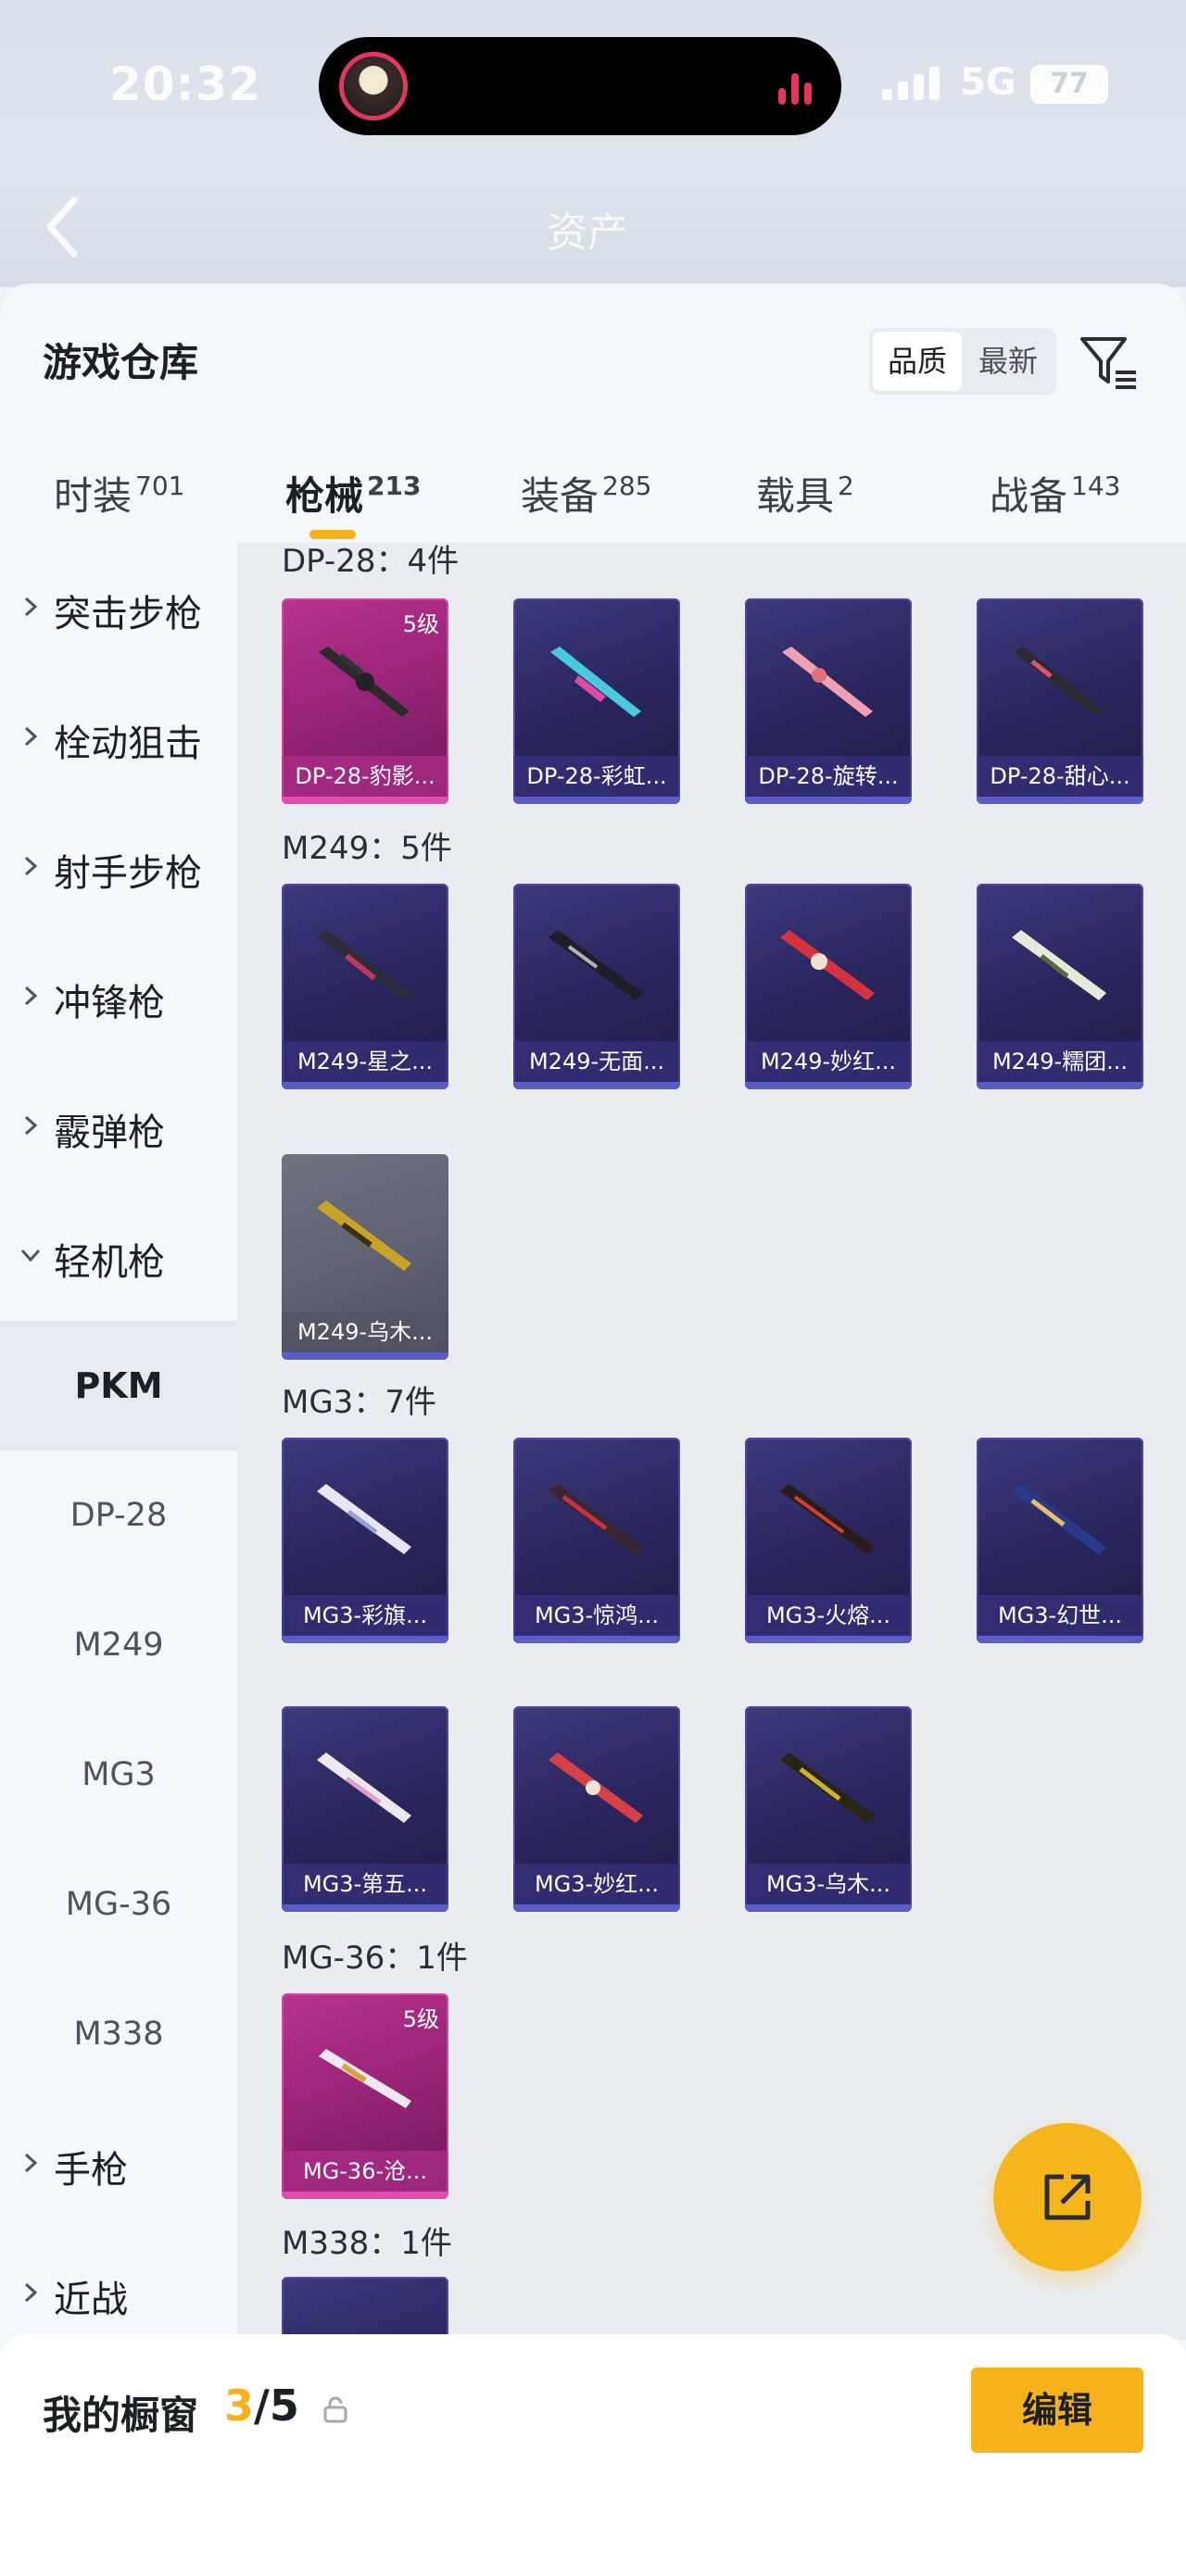 This screenshot has height=2576, width=1186. Describe the element at coordinates (118, 1905) in the screenshot. I see `sidebar-sub-mg36: MG-36` at that location.